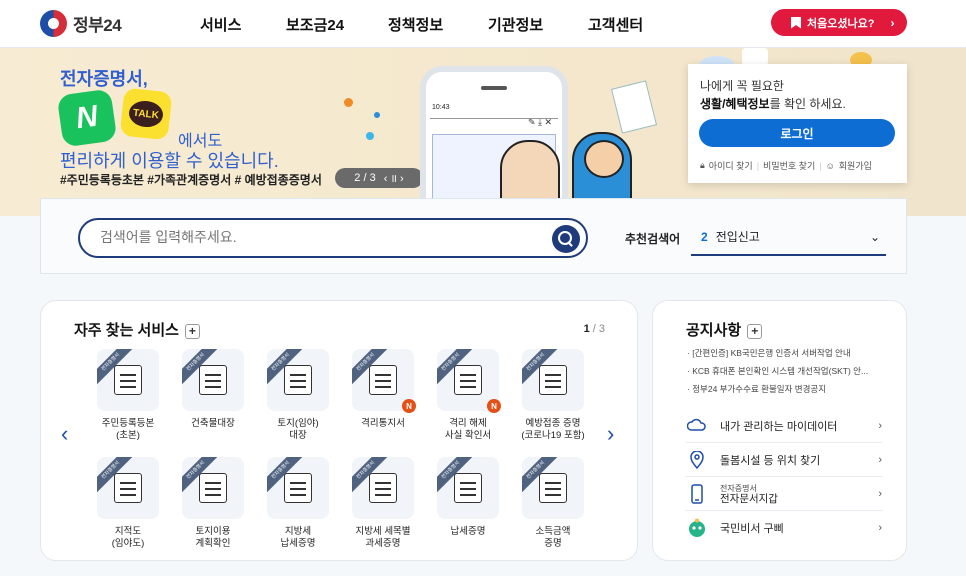  I want to click on account-links: 🔒︎ 아이디 찾기 | 비밀번호 찾기 | ☺ 회원가입, so click(786, 165).